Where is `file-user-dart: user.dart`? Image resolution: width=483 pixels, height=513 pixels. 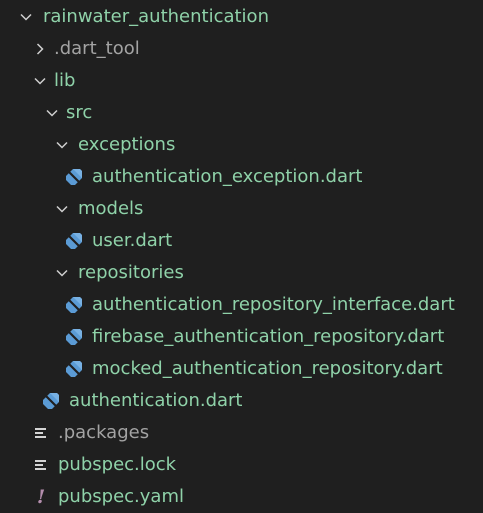
file-user-dart: user.dart is located at coordinates (241, 241).